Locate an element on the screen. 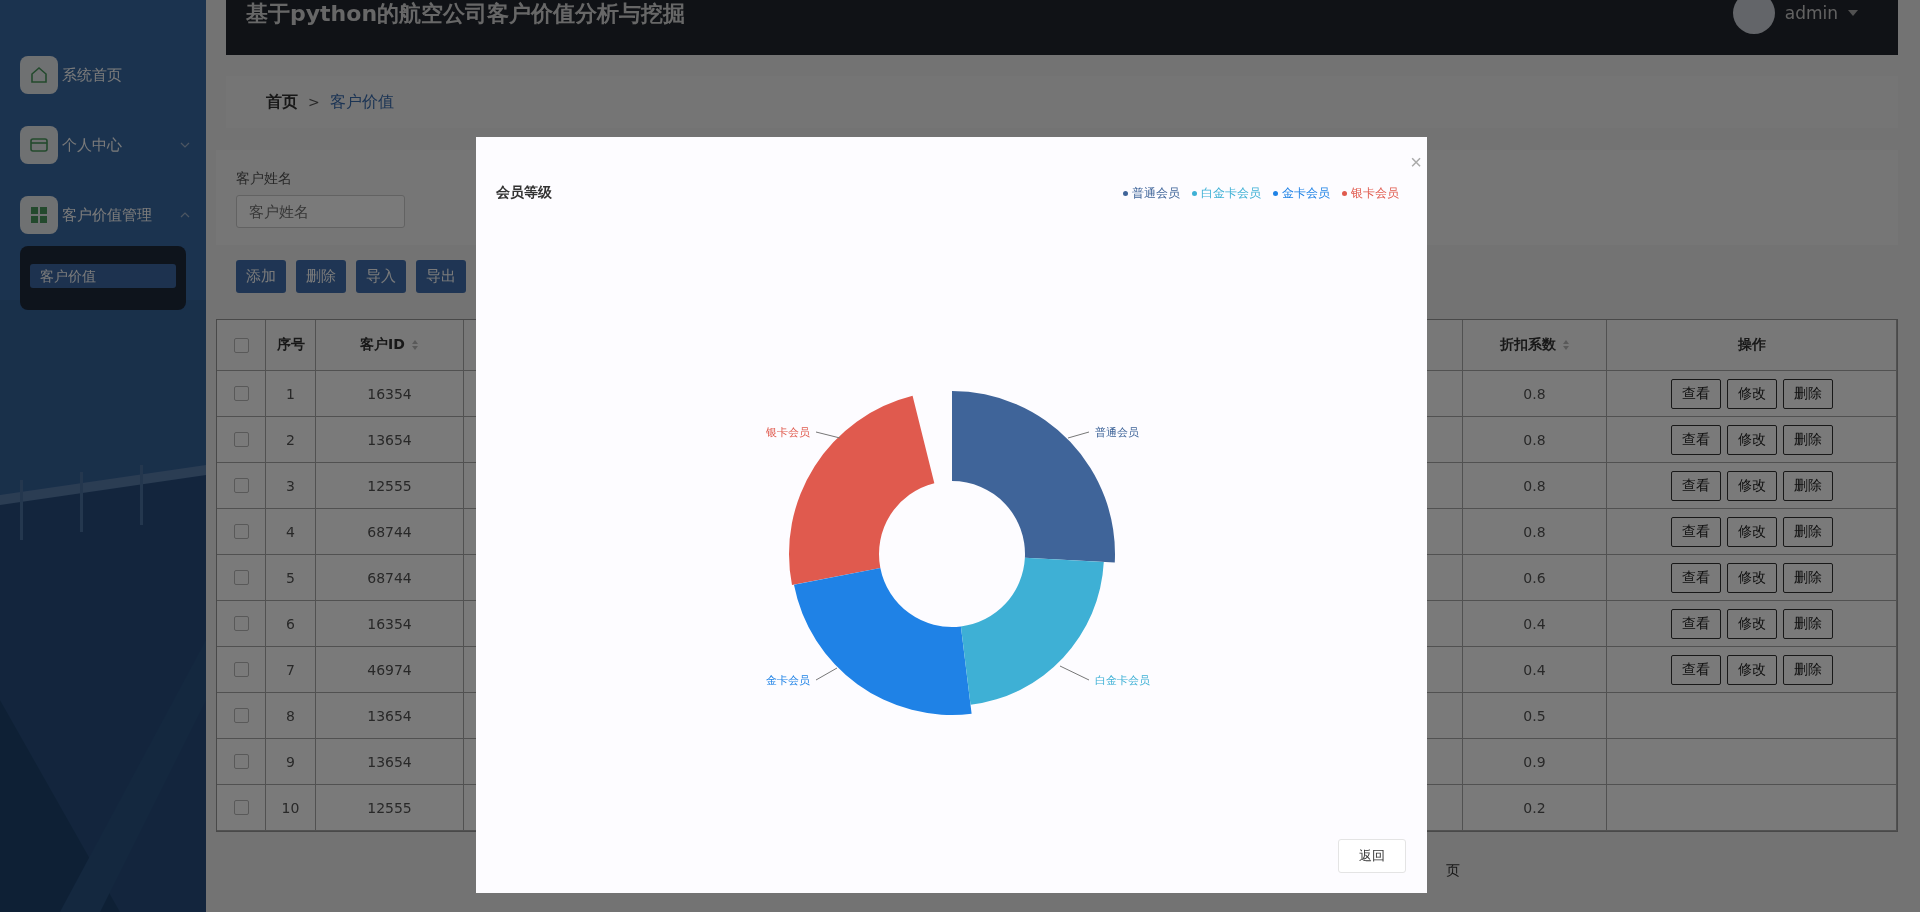 This screenshot has height=912, width=1920. card-icon is located at coordinates (39, 145).